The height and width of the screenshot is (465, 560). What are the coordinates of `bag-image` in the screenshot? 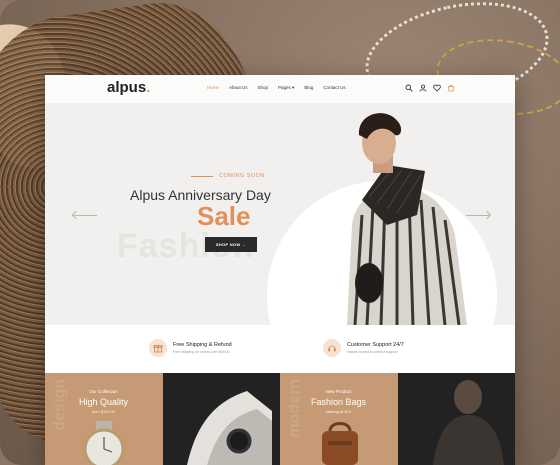 It's located at (340, 443).